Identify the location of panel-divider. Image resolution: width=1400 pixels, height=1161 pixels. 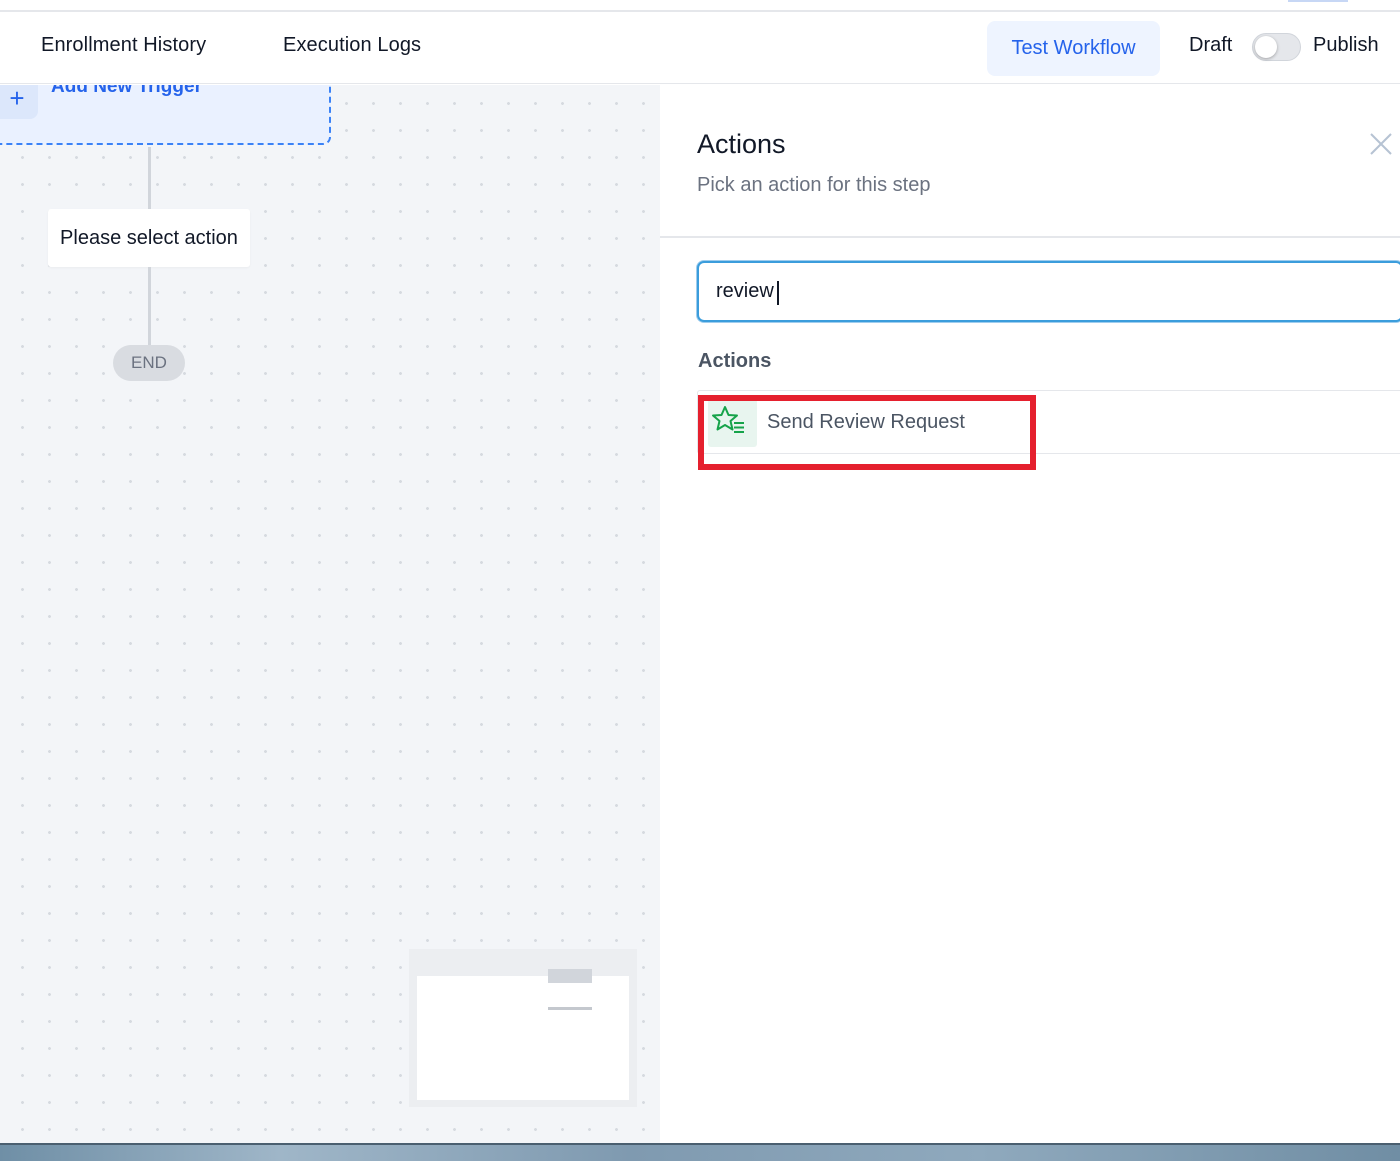
(1030, 237).